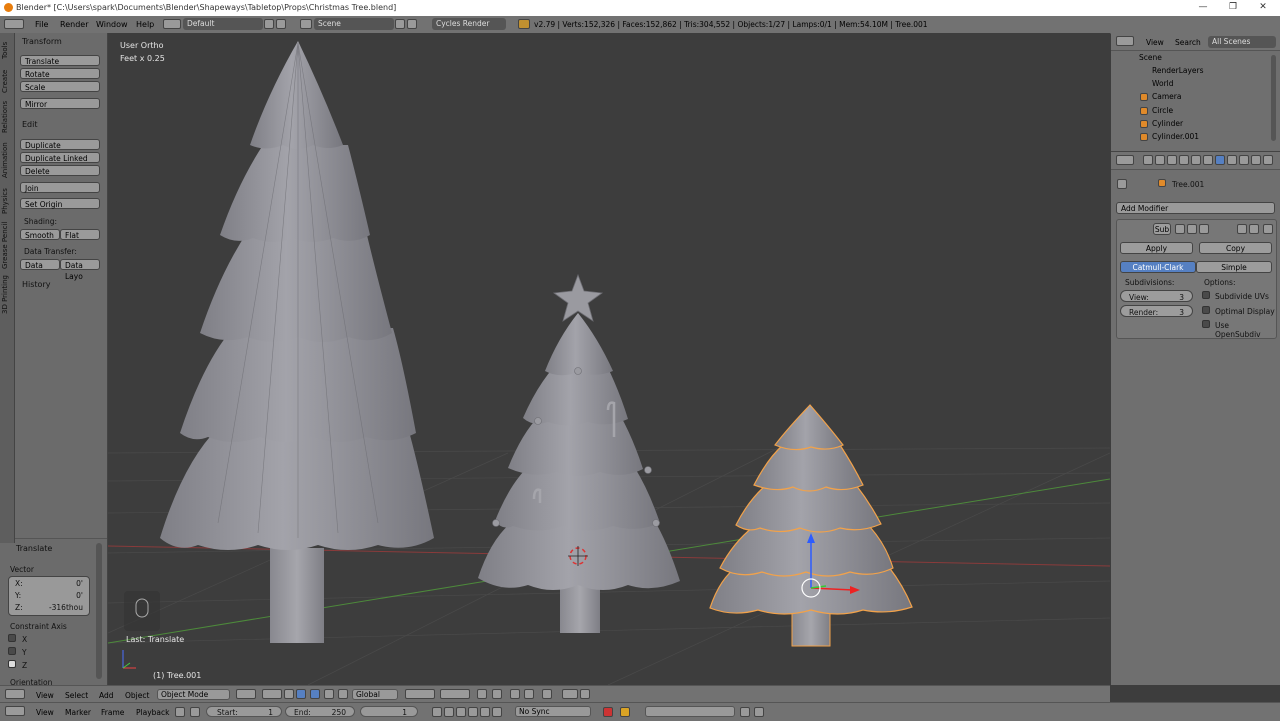  Describe the element at coordinates (60, 103) in the screenshot. I see `mirror-button: Mirror` at that location.